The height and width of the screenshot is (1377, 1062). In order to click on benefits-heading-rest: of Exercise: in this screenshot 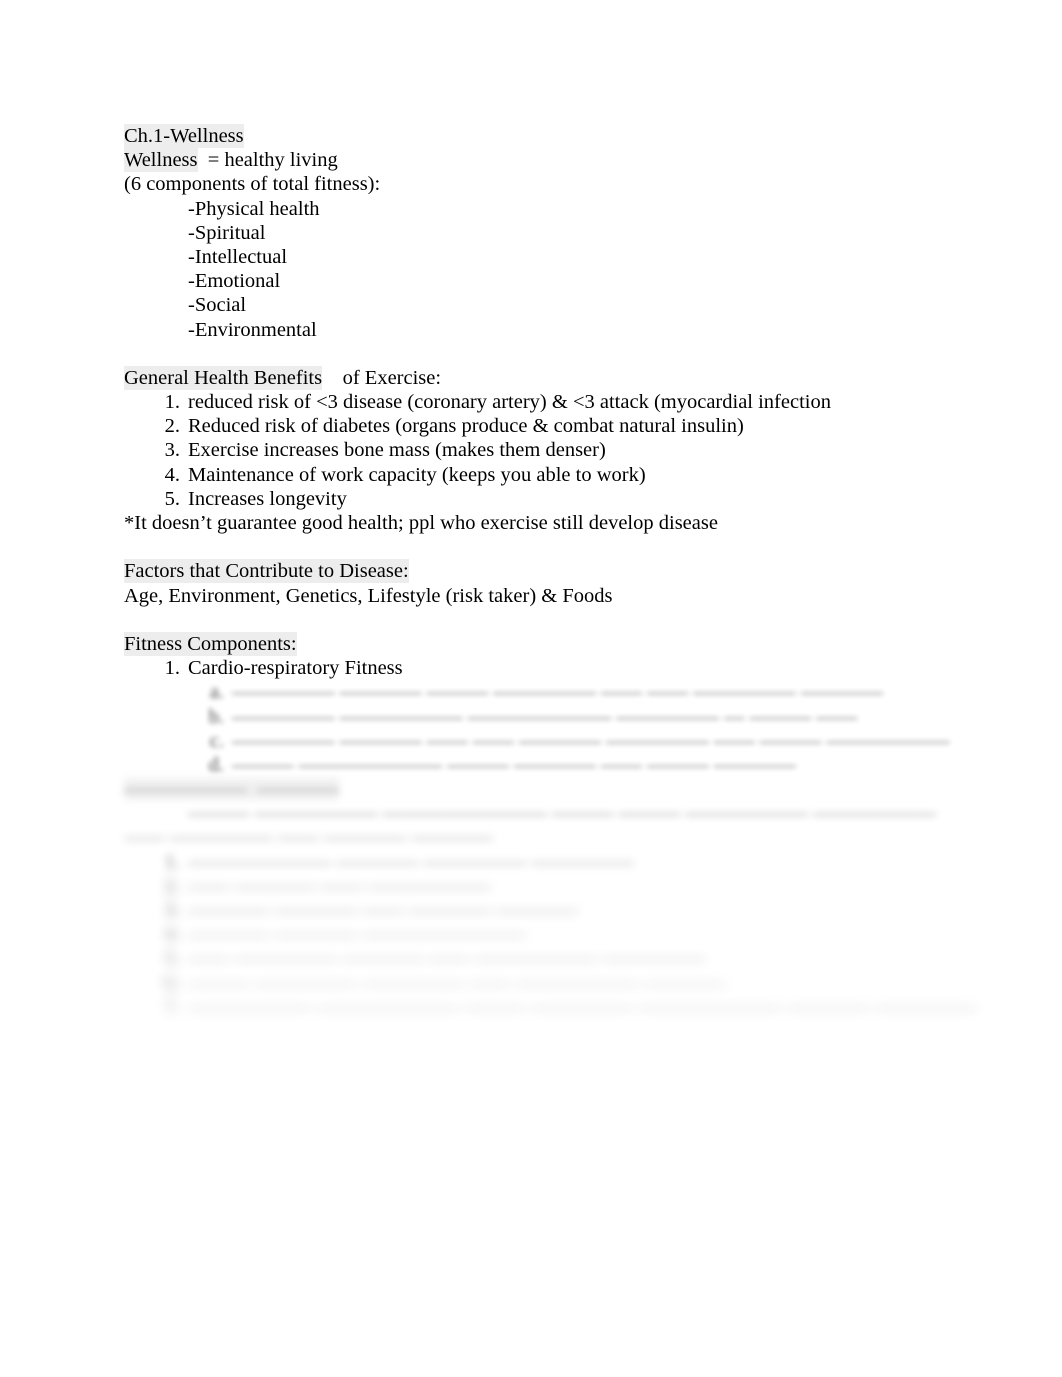, I will do `click(382, 377)`.